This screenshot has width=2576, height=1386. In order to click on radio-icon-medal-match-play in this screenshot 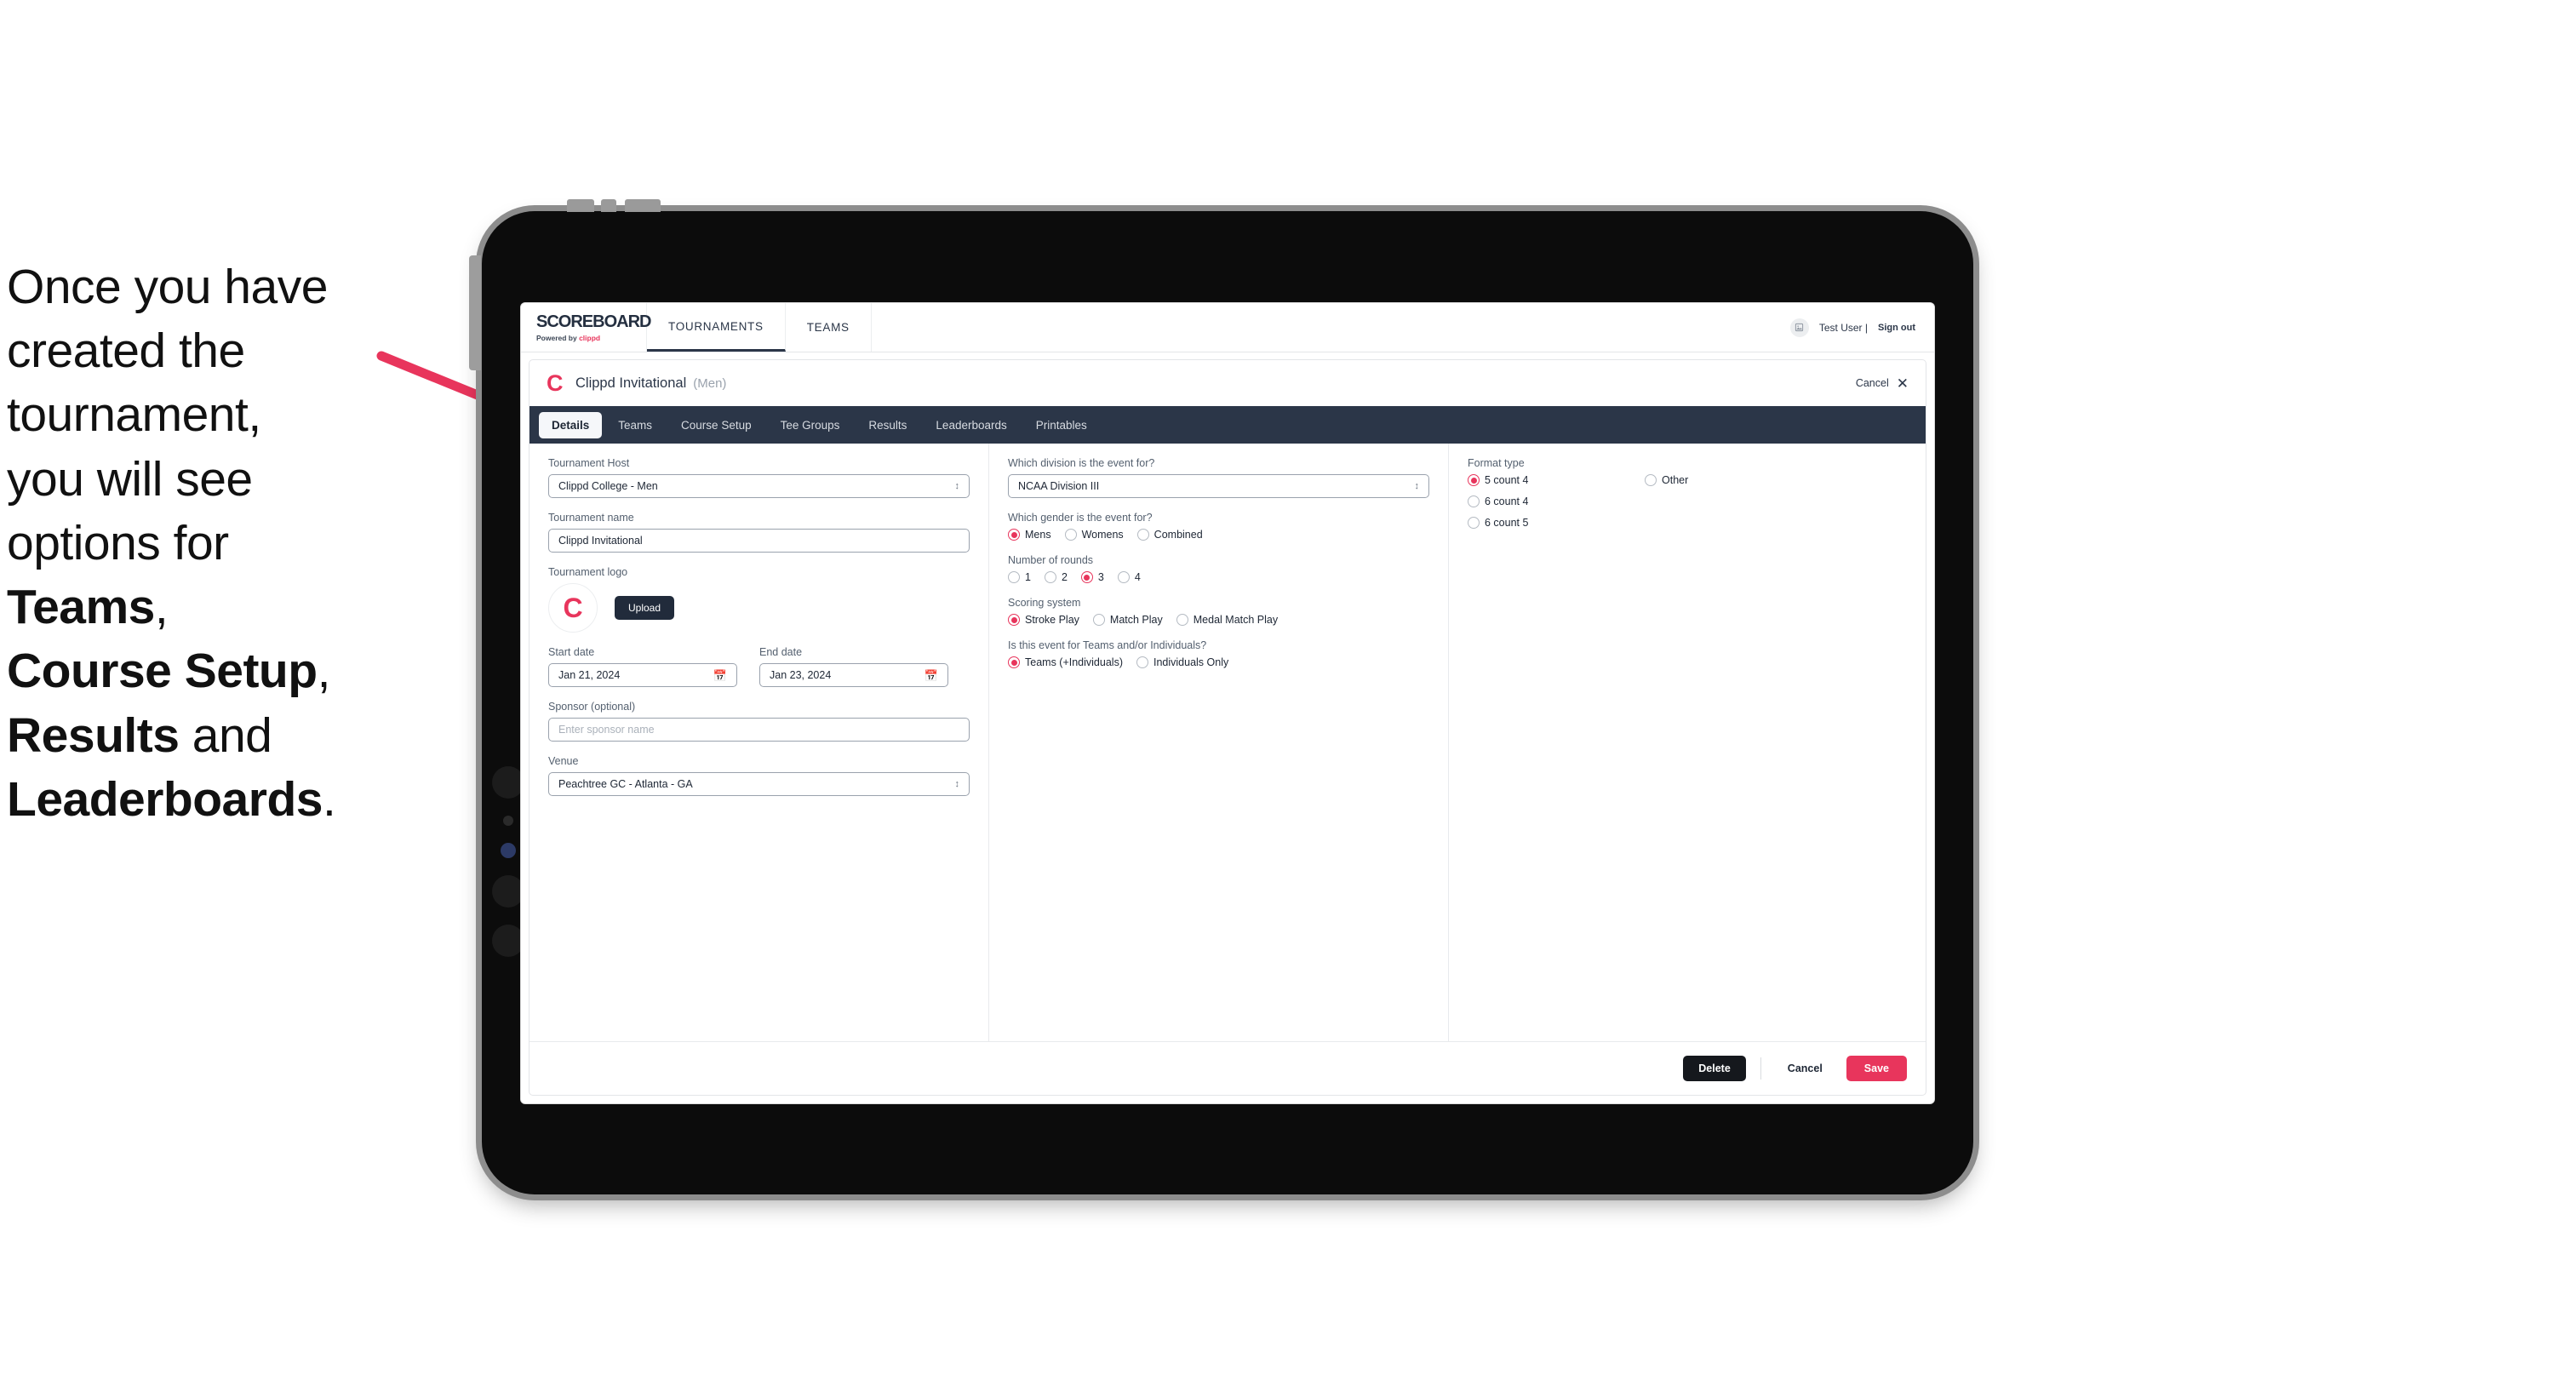, I will do `click(1182, 620)`.